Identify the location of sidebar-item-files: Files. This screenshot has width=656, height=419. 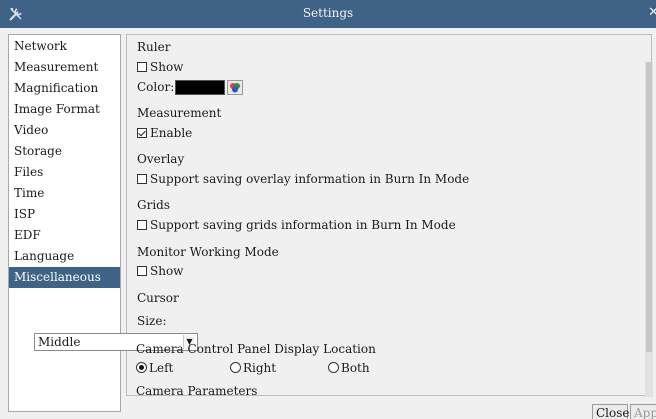
(64, 172).